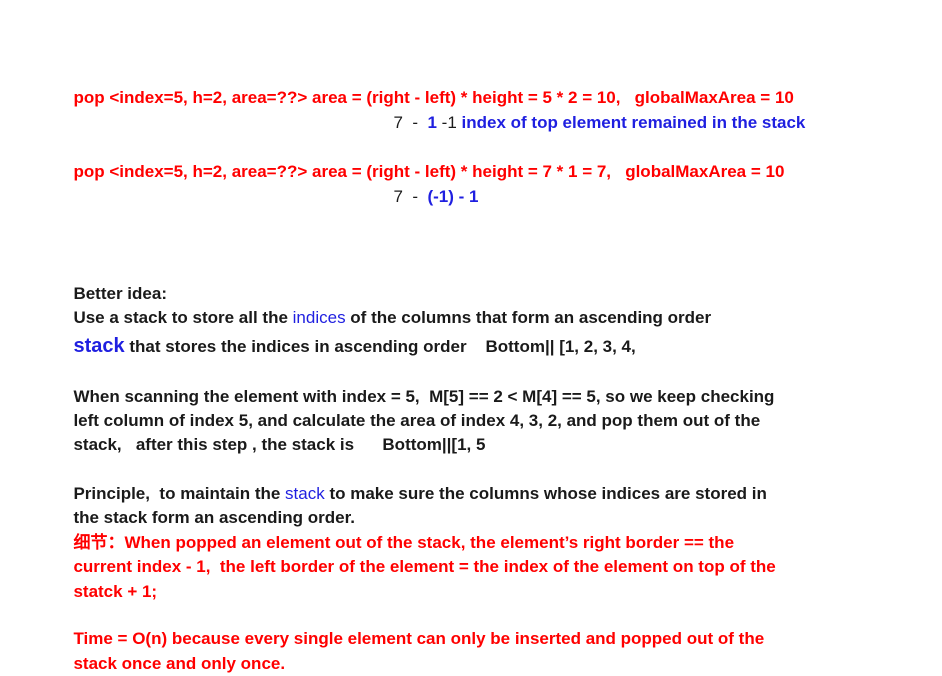 The height and width of the screenshot is (676, 942). Describe the element at coordinates (449, 122) in the screenshot. I see `pop1-minus-one: -1` at that location.